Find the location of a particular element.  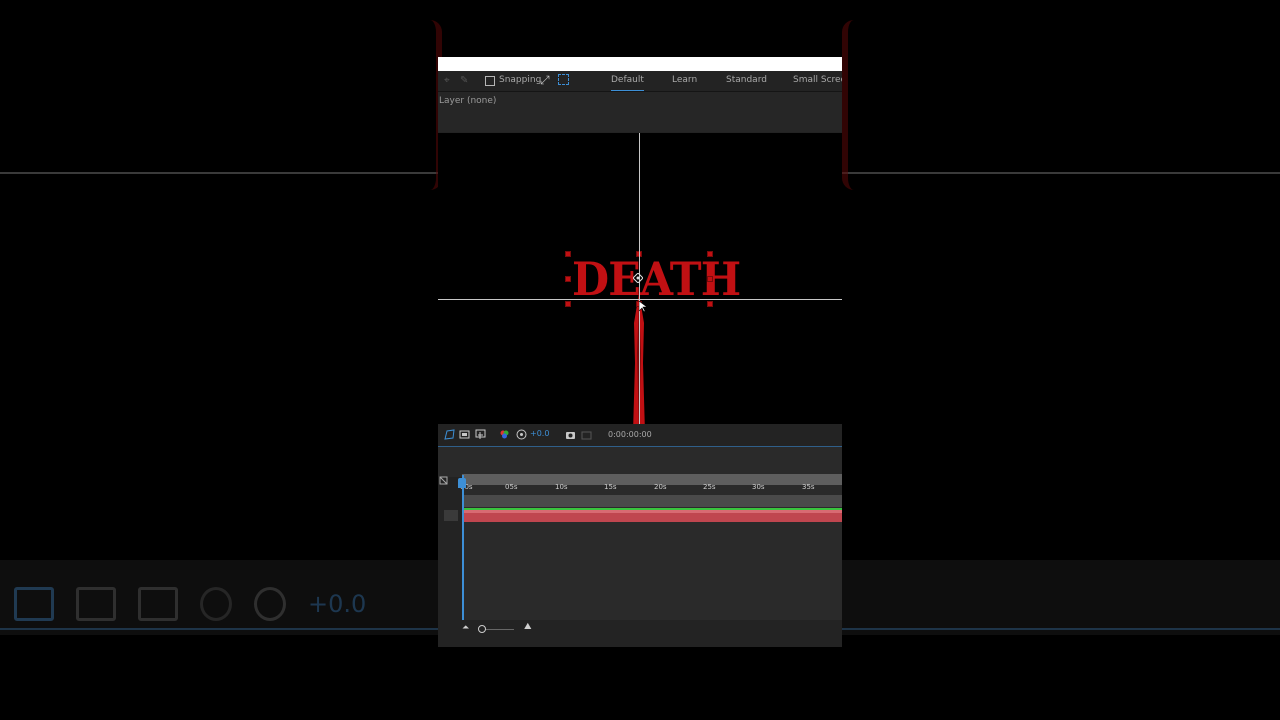

background-blur-left is located at coordinates (424, 105).